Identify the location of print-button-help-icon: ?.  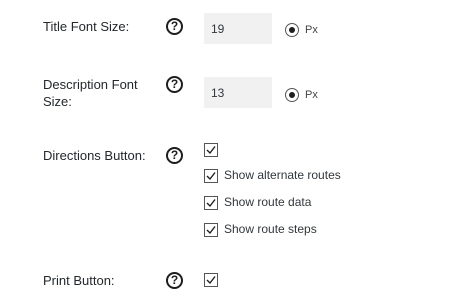
(174, 280).